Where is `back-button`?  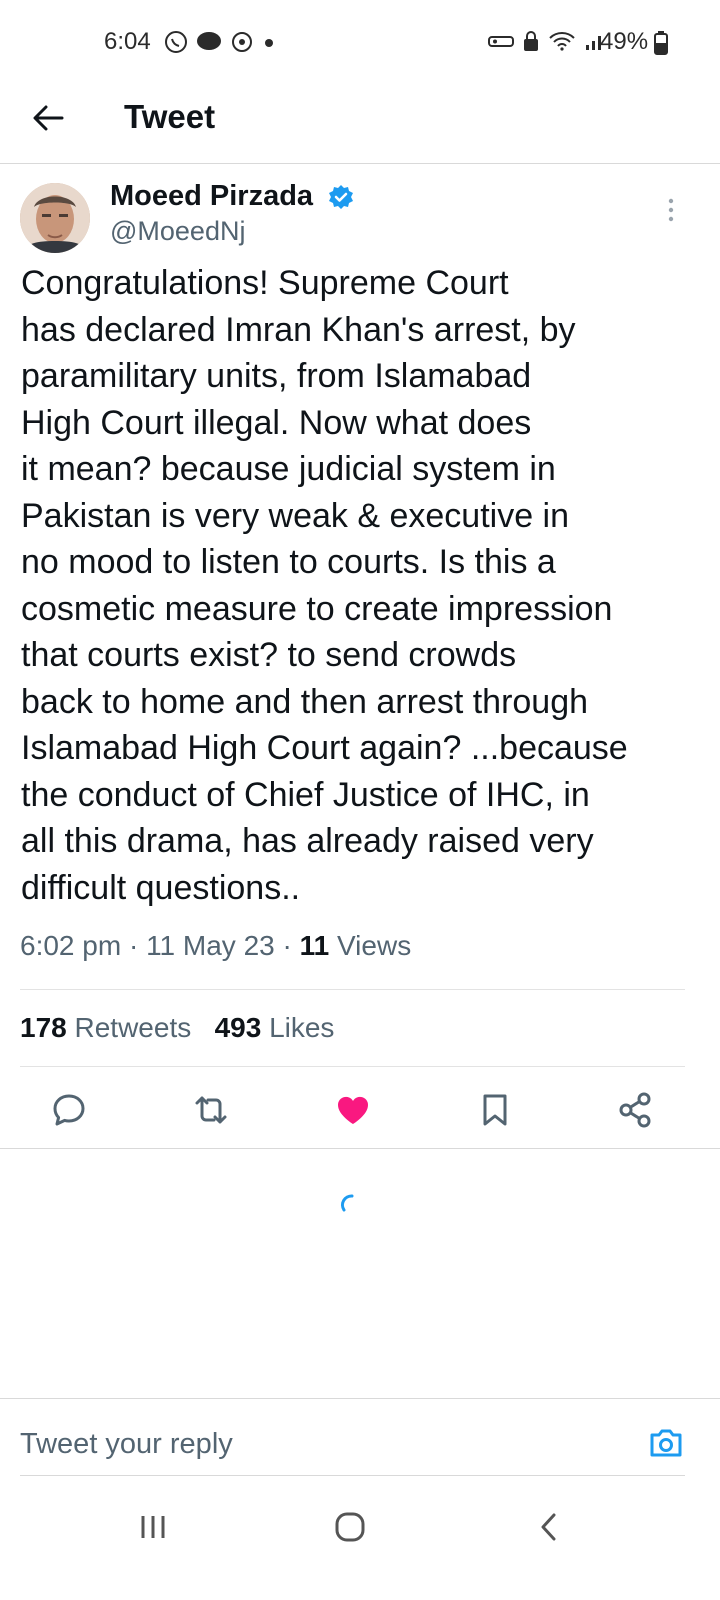
back-button is located at coordinates (50, 118).